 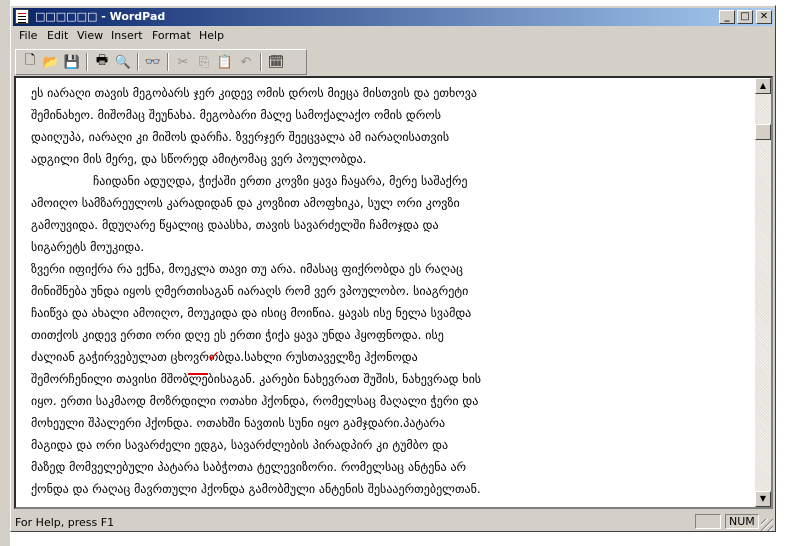 What do you see at coordinates (763, 292) in the screenshot?
I see `vertical-scrollbar: ▲ ▼` at bounding box center [763, 292].